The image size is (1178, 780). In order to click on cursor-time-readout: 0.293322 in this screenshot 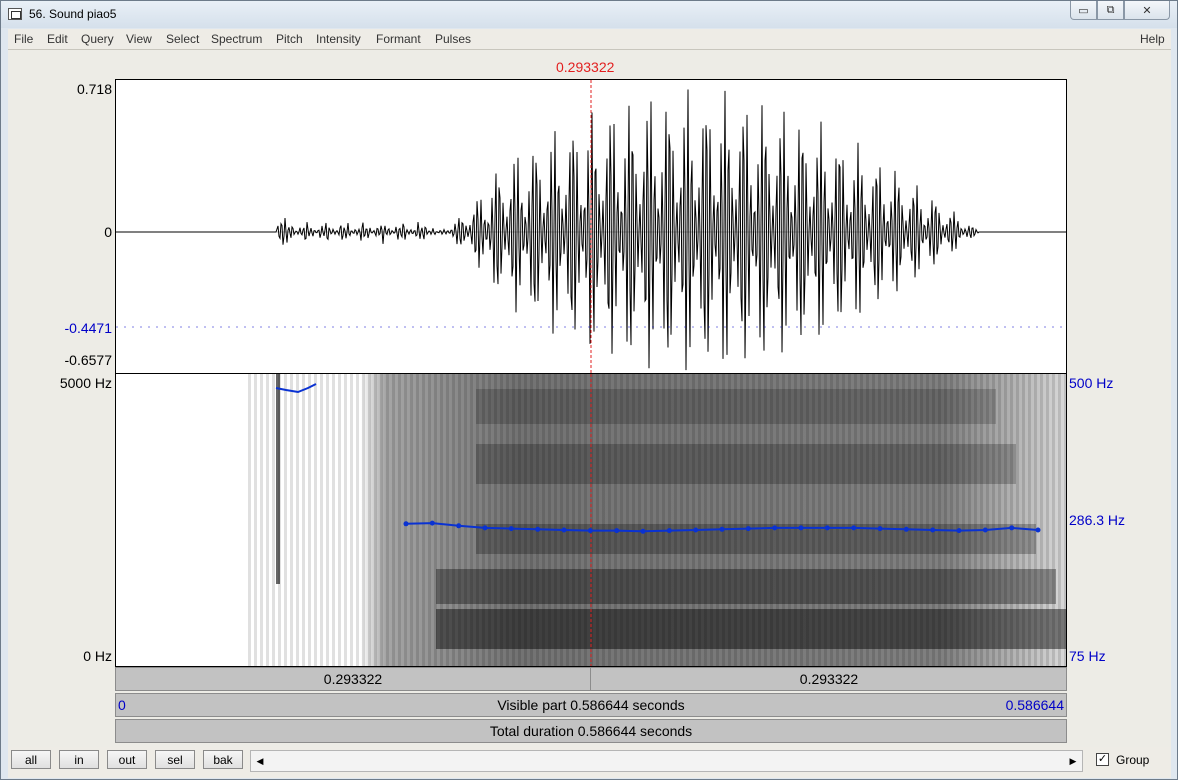, I will do `click(585, 67)`.